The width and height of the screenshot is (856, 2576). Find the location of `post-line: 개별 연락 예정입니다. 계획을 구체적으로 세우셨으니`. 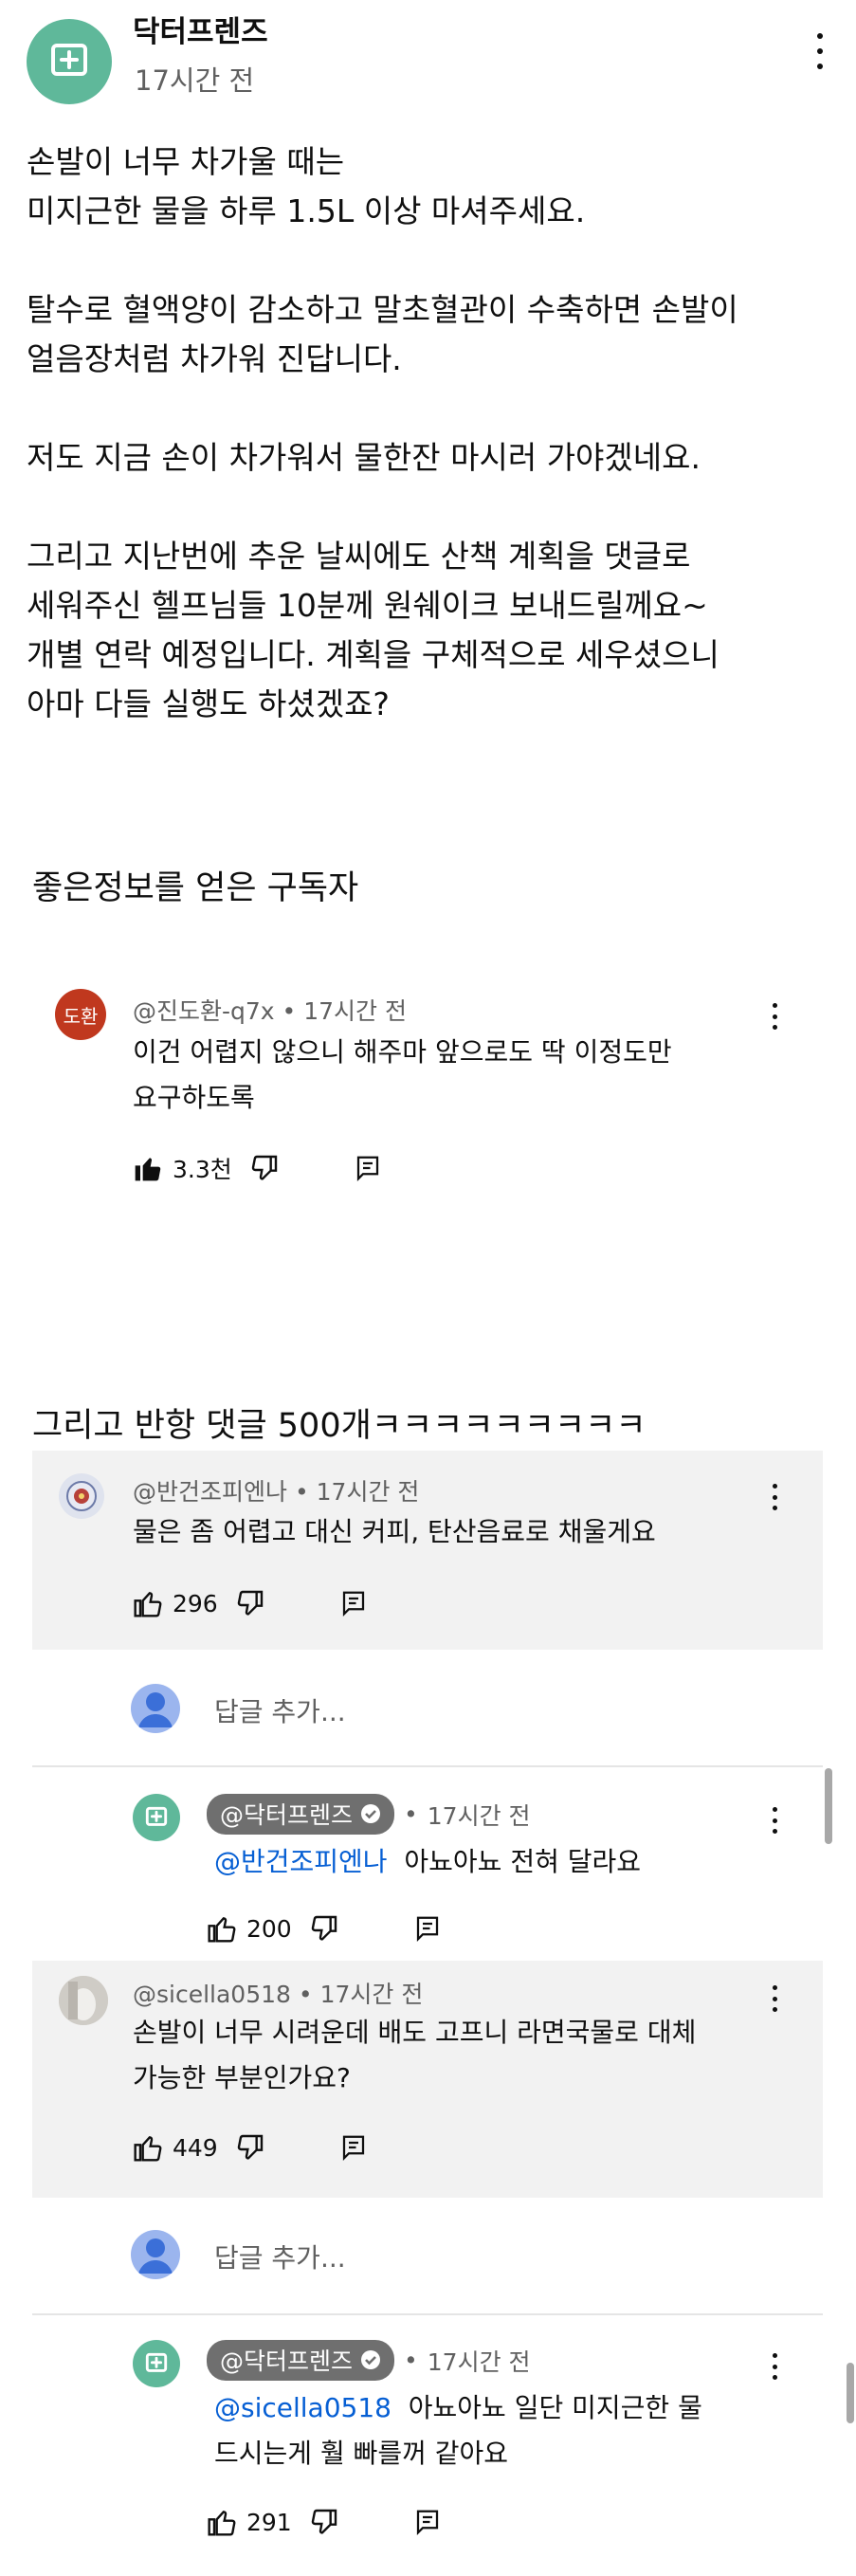

post-line: 개별 연락 예정입니다. 계획을 구체적으로 세우셨으니 is located at coordinates (373, 654).